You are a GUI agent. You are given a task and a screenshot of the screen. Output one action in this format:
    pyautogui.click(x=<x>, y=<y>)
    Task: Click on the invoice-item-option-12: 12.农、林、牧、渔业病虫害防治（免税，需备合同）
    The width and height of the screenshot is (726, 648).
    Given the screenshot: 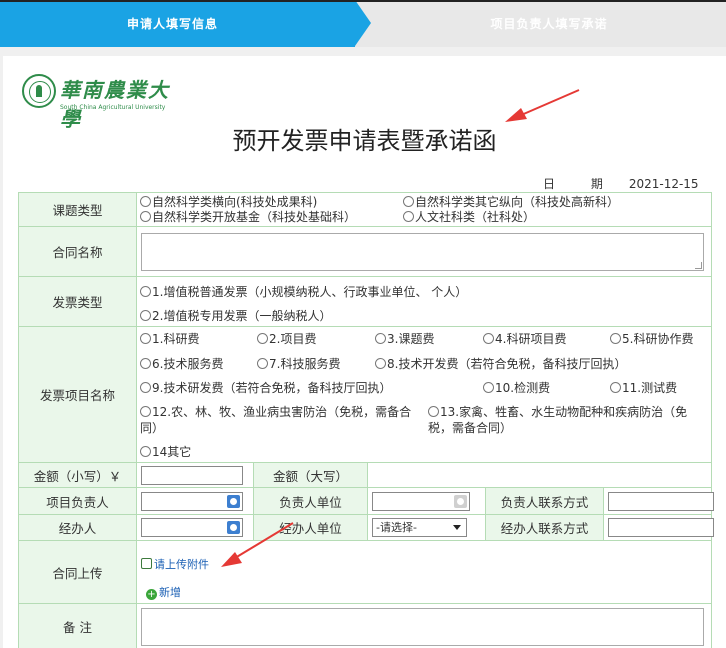 What is the action you would take?
    pyautogui.click(x=280, y=420)
    